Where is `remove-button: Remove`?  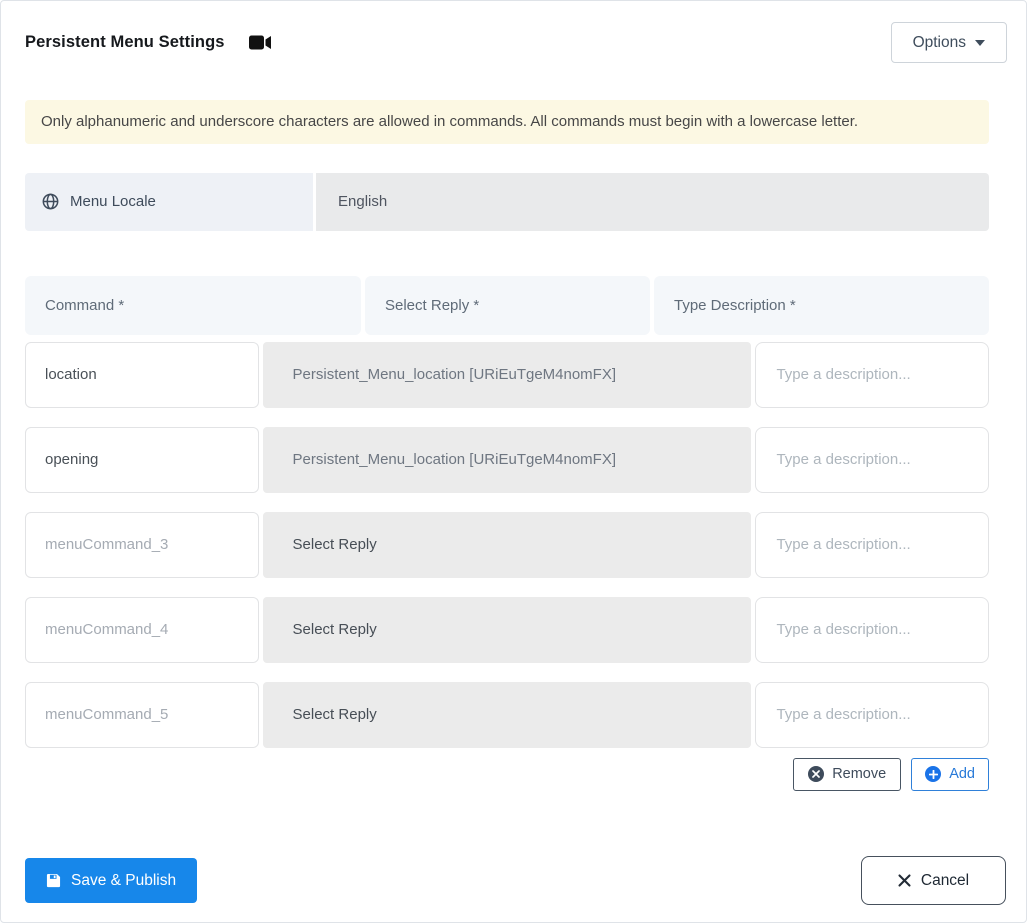
remove-button: Remove is located at coordinates (847, 774).